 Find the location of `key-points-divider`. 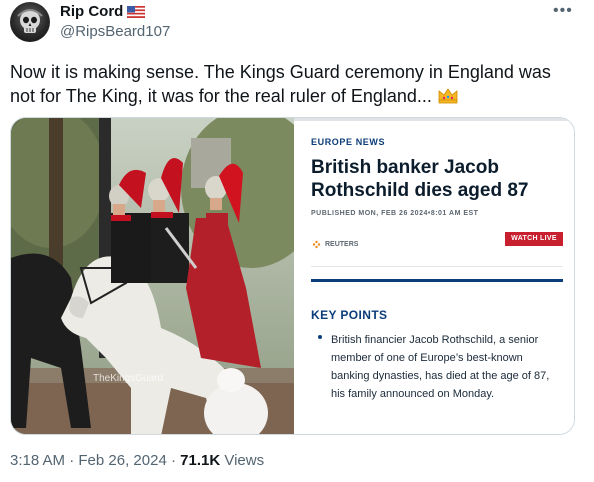

key-points-divider is located at coordinates (437, 280).